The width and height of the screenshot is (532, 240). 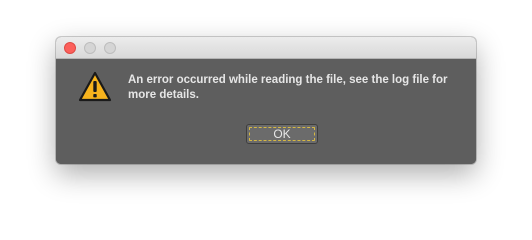 I want to click on warning-icon, so click(x=95, y=86).